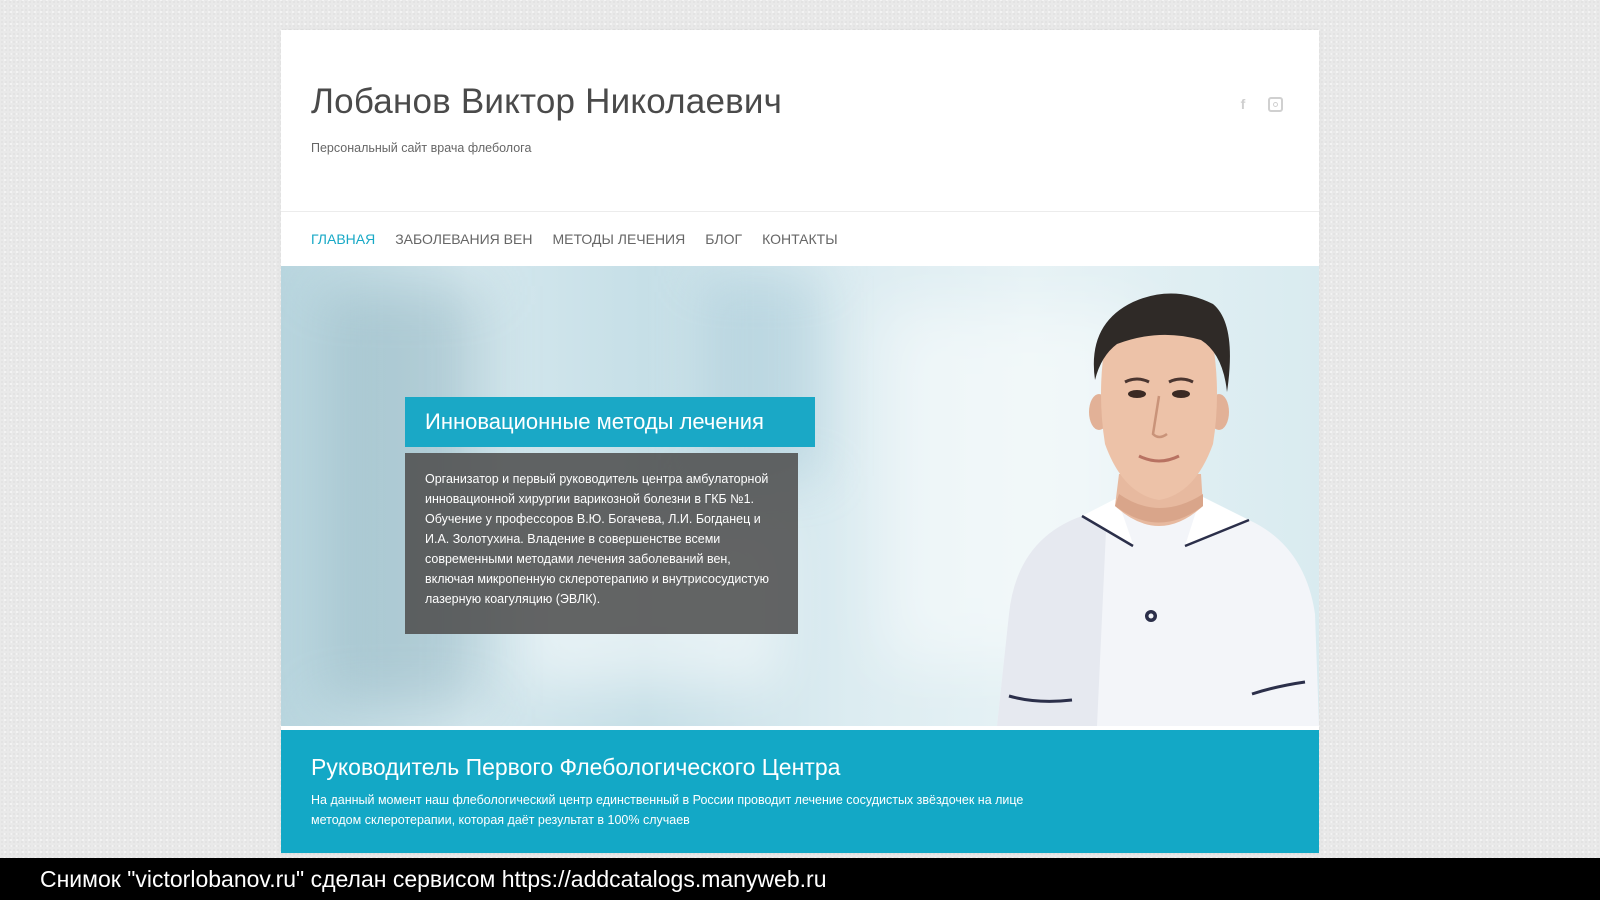  I want to click on instagram-icon, so click(1275, 104).